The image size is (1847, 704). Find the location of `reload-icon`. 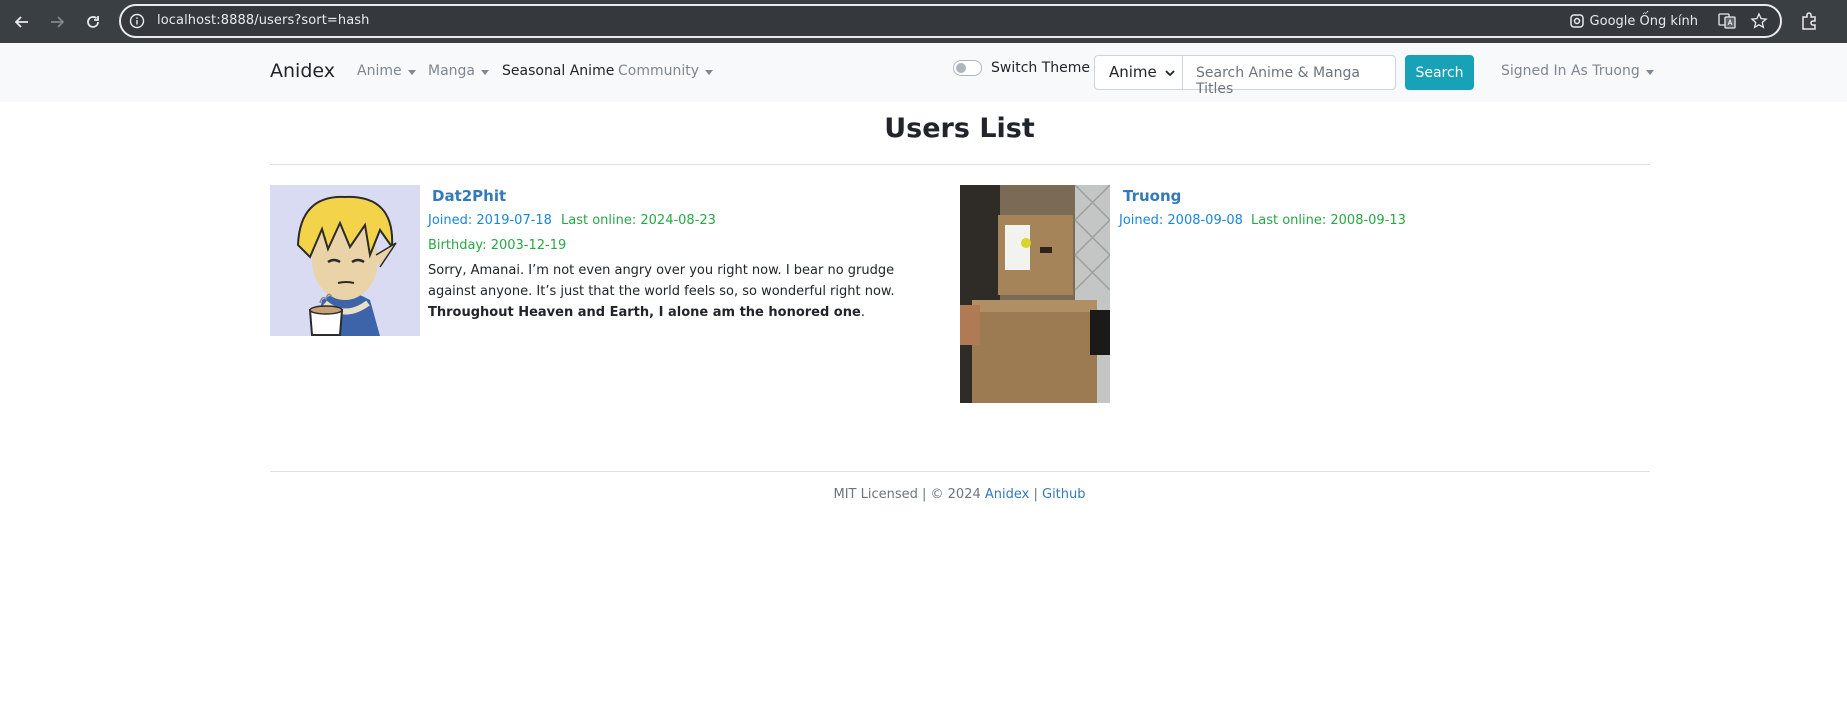

reload-icon is located at coordinates (93, 22).